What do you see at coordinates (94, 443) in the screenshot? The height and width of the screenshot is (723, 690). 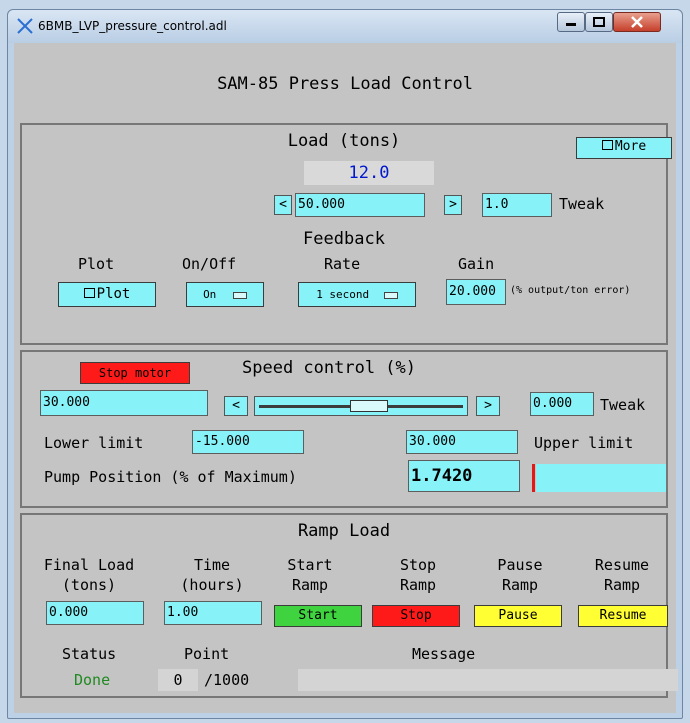 I see `lower-limit-label: Lower limit` at bounding box center [94, 443].